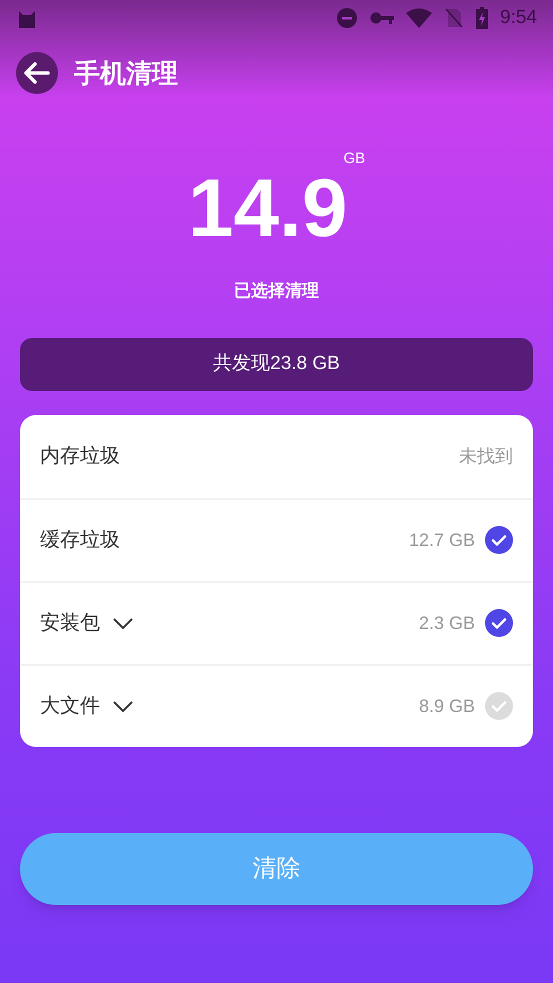 Image resolution: width=553 pixels, height=983 pixels. Describe the element at coordinates (268, 203) in the screenshot. I see `selected-size: 14.9` at that location.